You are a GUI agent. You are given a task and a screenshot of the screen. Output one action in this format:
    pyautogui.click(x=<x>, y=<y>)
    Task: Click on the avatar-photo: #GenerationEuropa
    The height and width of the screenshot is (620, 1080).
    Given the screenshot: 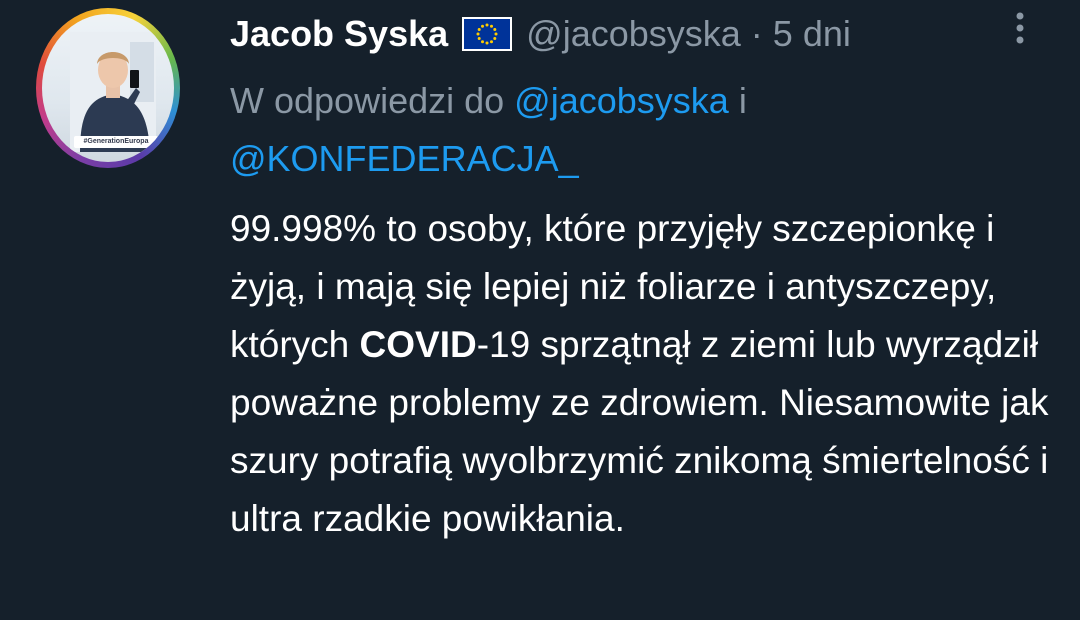 What is the action you would take?
    pyautogui.click(x=108, y=88)
    